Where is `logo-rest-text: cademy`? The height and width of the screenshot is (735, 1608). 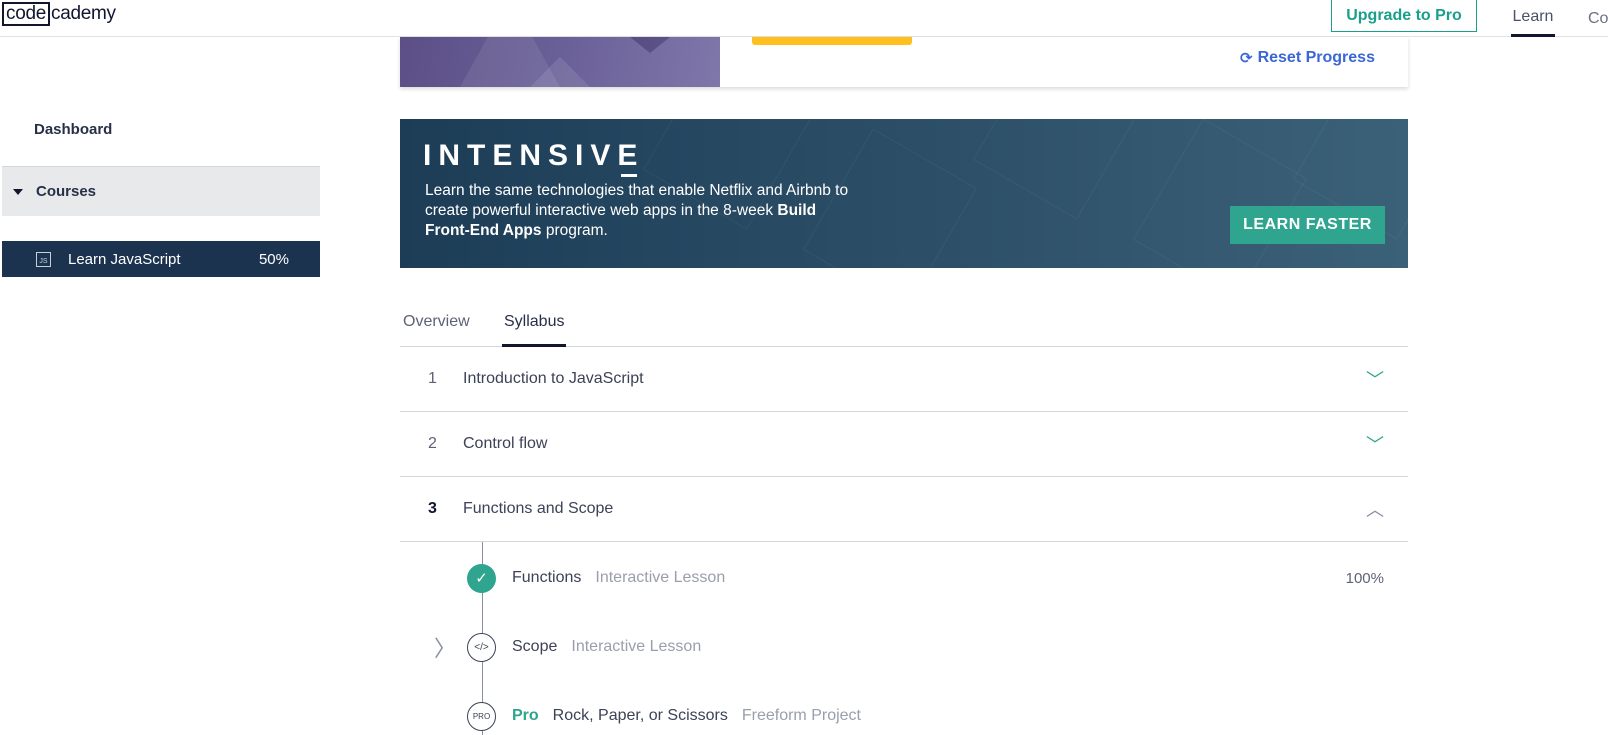
logo-rest-text: cademy is located at coordinates (83, 13).